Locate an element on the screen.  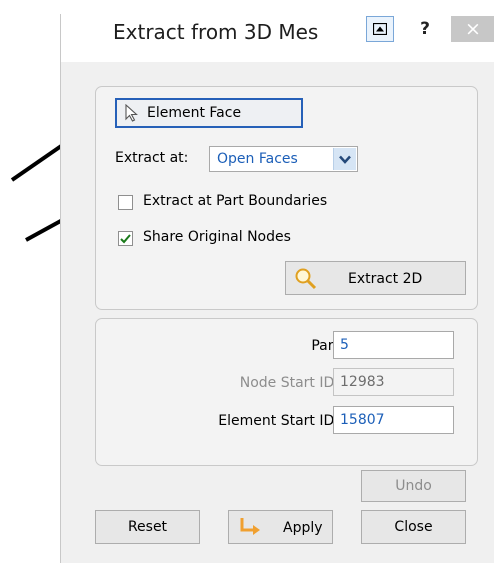
element-face-button: Element Face is located at coordinates (209, 113).